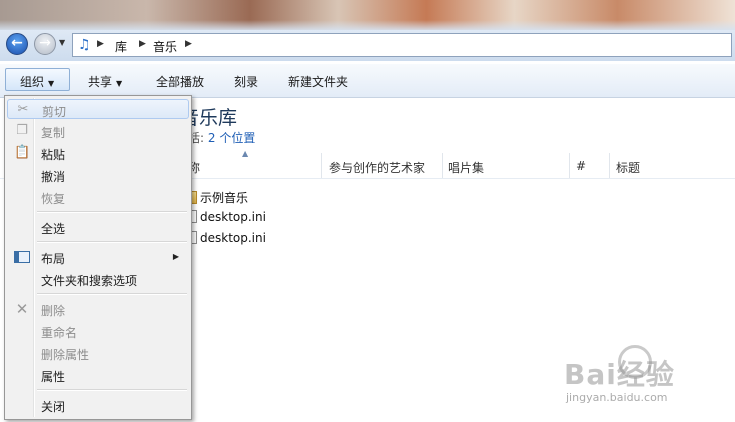 This screenshot has width=735, height=422. Describe the element at coordinates (619, 374) in the screenshot. I see `watermark-logo-text: Bai经验` at that location.